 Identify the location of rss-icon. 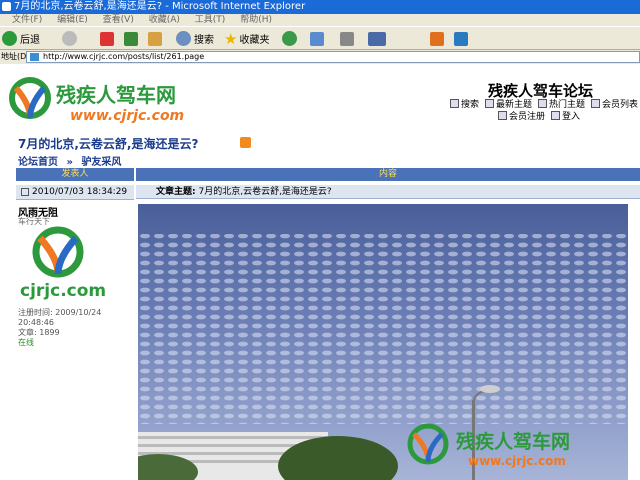
(245, 142).